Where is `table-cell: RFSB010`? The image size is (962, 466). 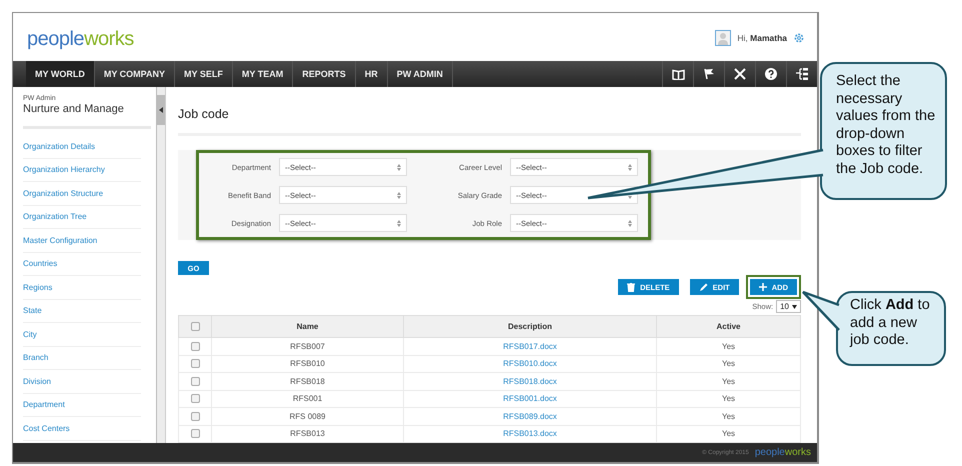 table-cell: RFSB010 is located at coordinates (308, 363).